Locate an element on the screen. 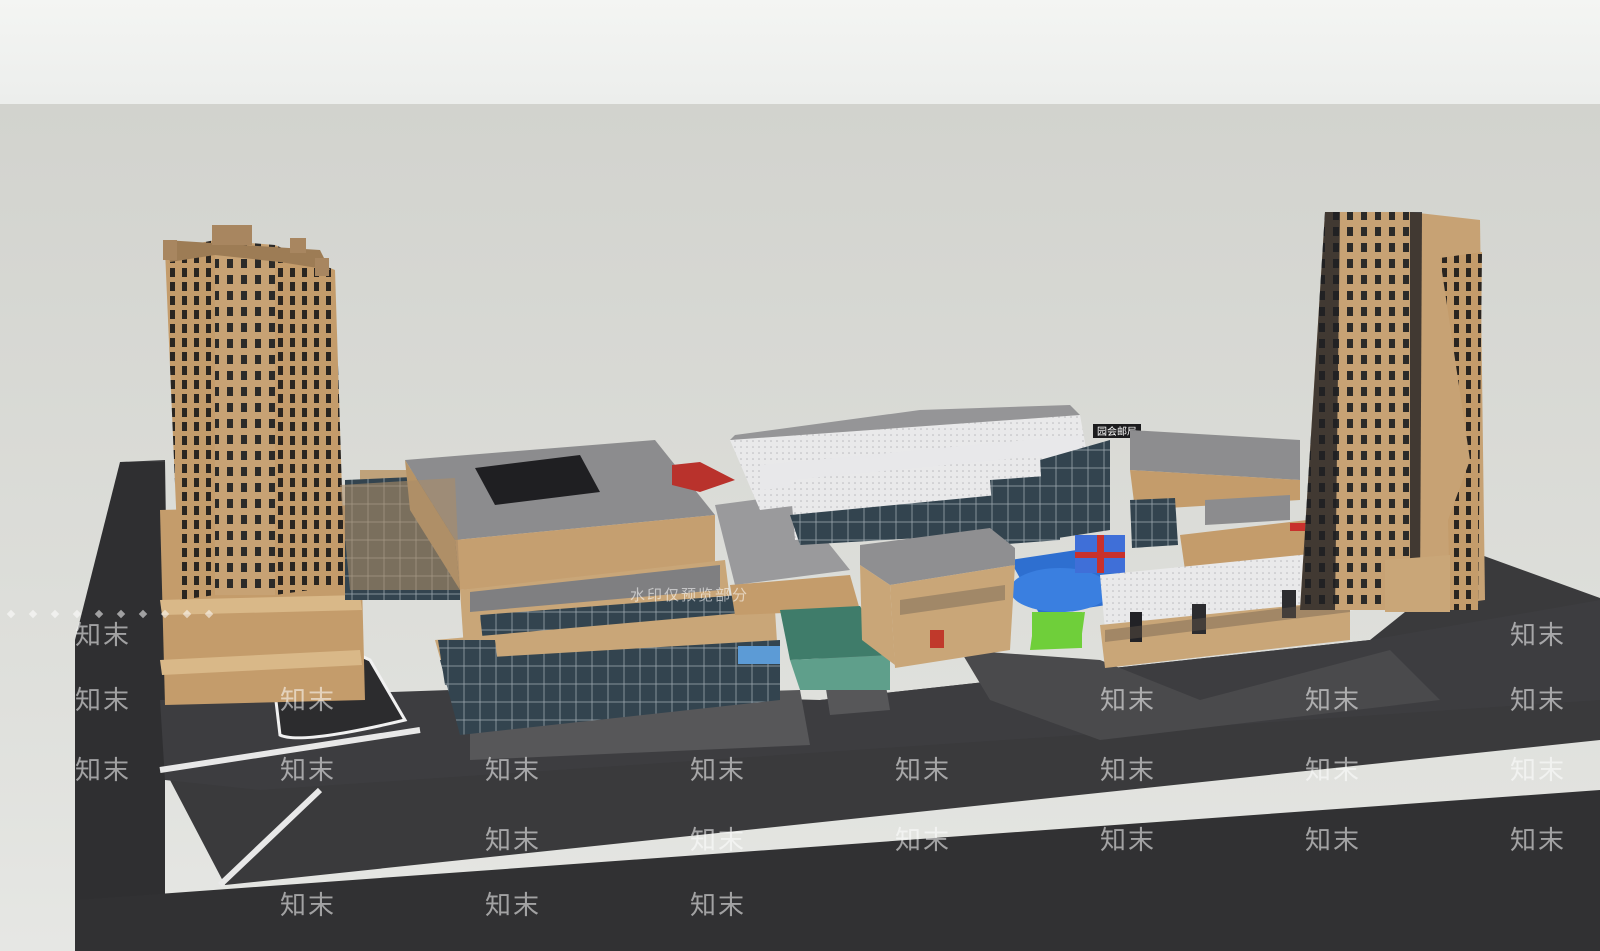 The height and width of the screenshot is (951, 1600). watermark-dots-row is located at coordinates (800, 610).